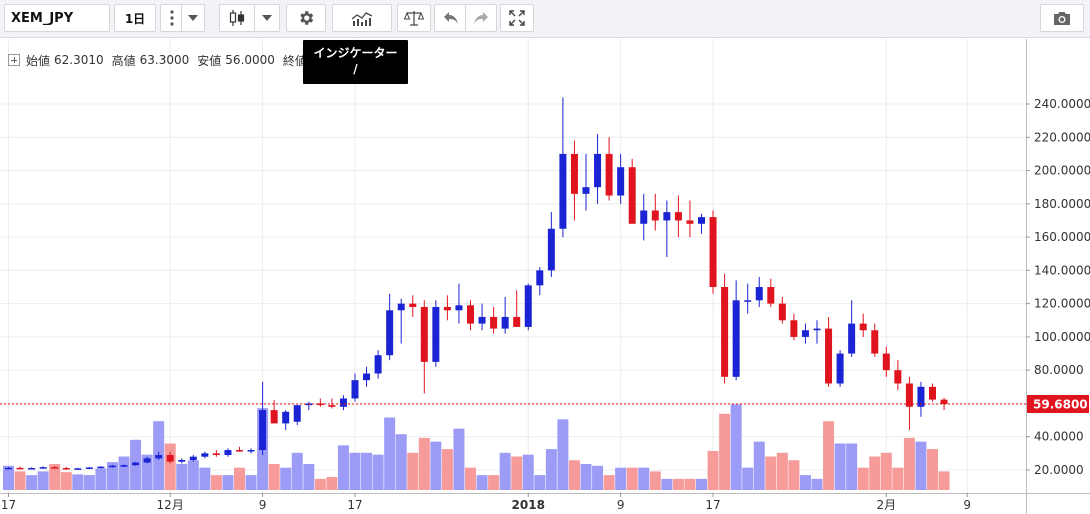  What do you see at coordinates (1062, 237) in the screenshot?
I see `y-tick-label: 160.0000` at bounding box center [1062, 237].